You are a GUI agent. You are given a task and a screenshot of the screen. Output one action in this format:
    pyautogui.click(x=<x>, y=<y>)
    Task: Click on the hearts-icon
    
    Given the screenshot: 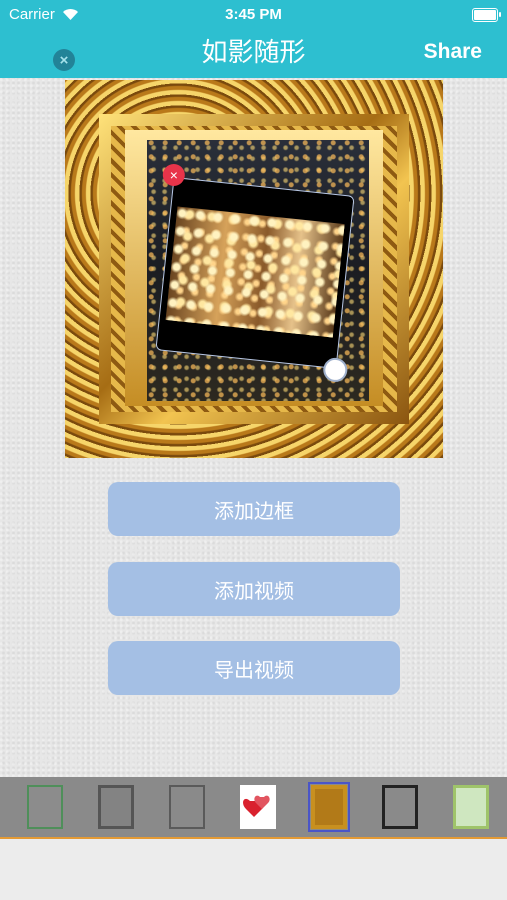 What is the action you would take?
    pyautogui.click(x=256, y=806)
    